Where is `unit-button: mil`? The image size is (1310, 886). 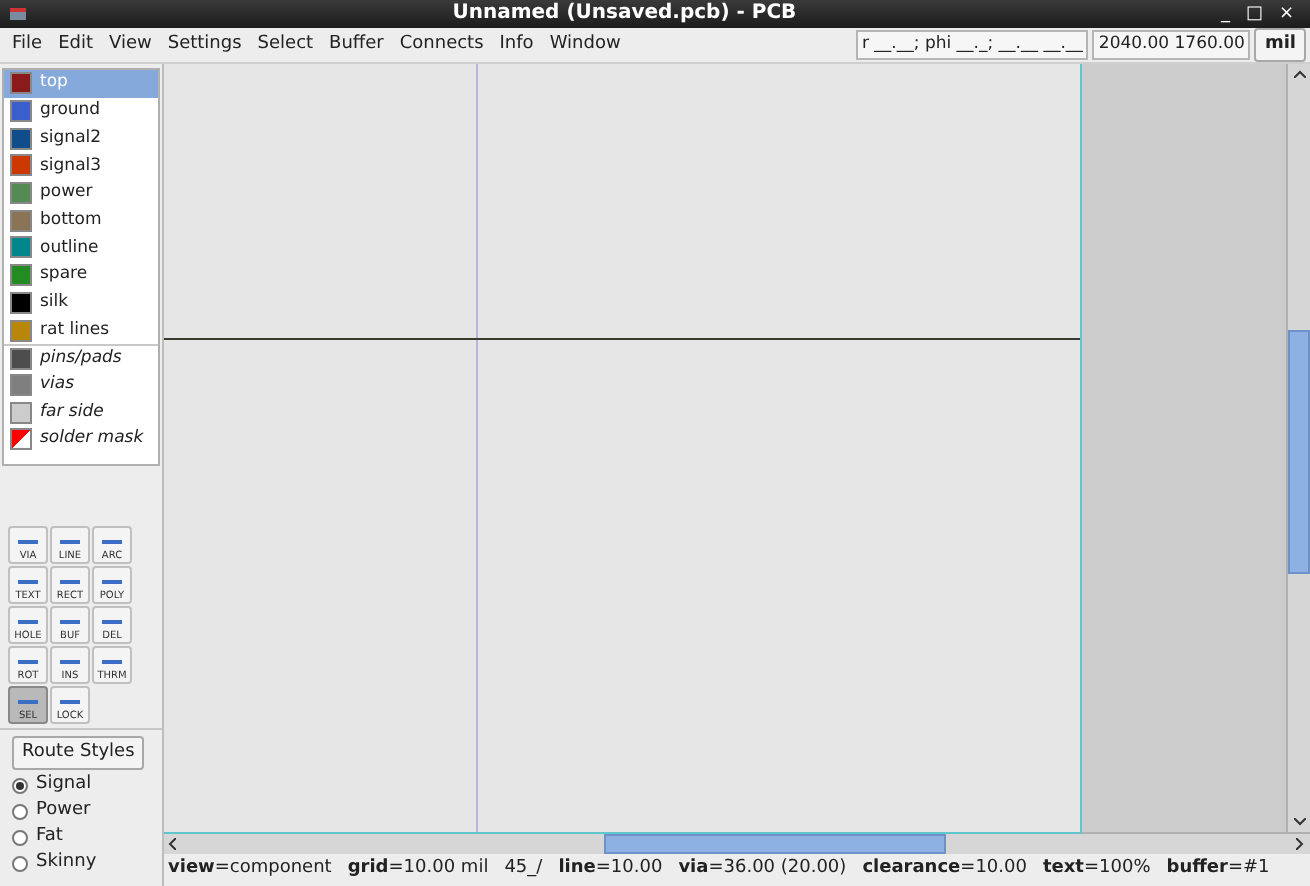
unit-button: mil is located at coordinates (1280, 45).